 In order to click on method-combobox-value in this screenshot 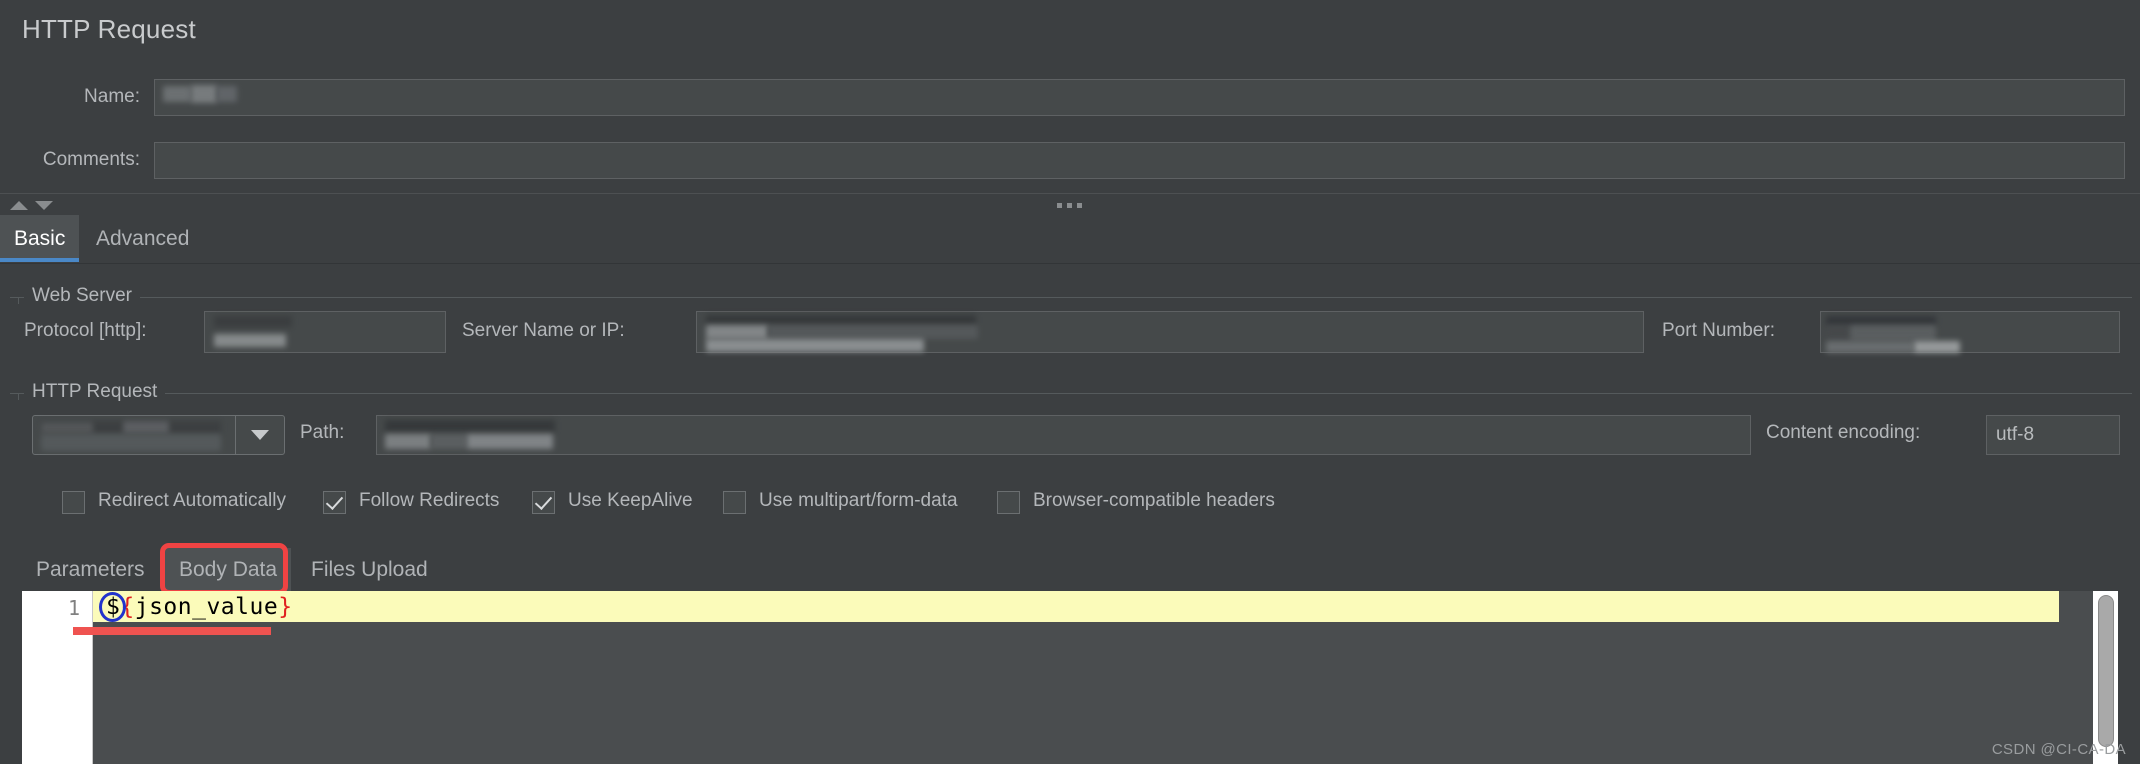, I will do `click(134, 435)`.